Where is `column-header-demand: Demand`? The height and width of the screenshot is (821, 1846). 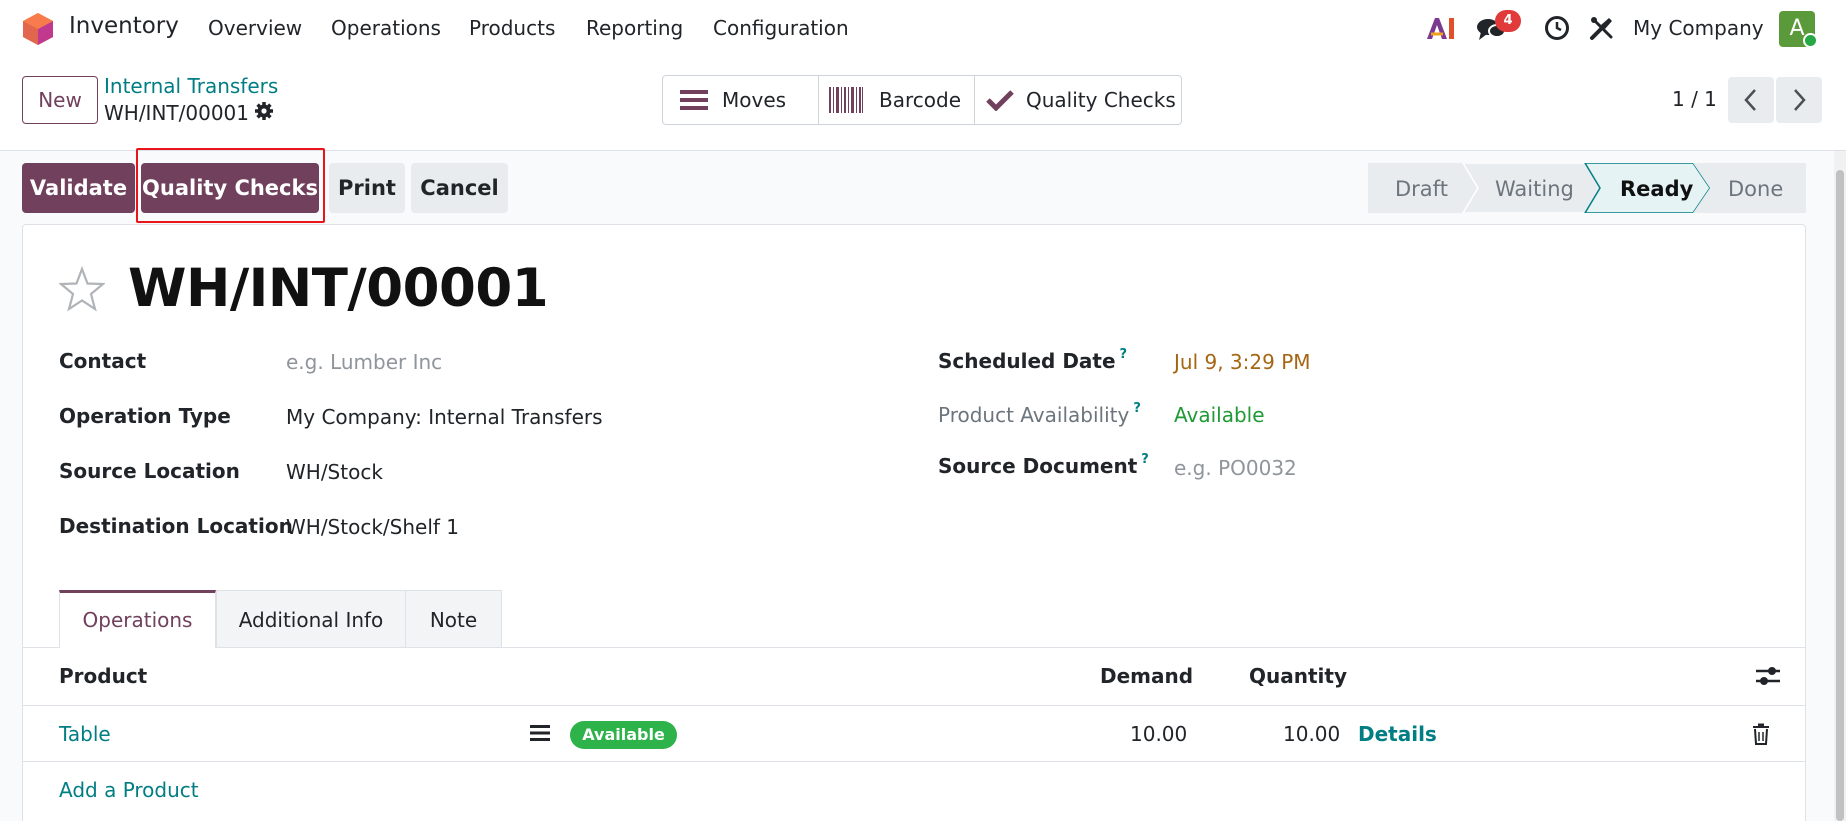
column-header-demand: Demand is located at coordinates (1146, 676).